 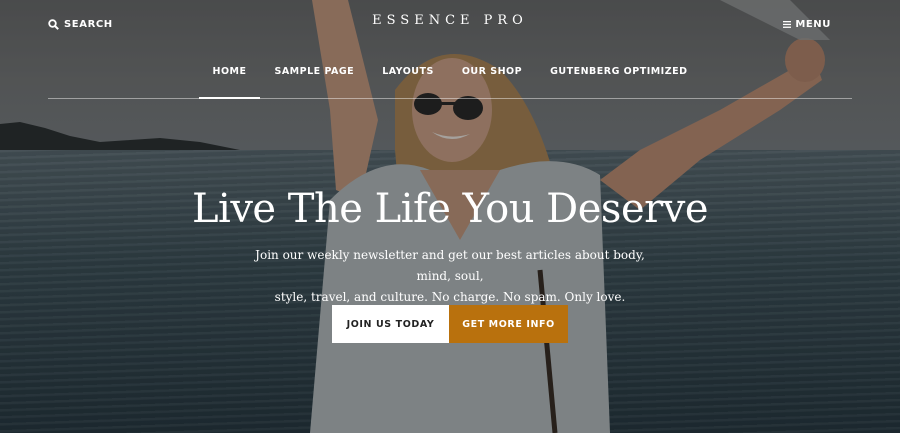 I want to click on nav-divider, so click(x=450, y=98).